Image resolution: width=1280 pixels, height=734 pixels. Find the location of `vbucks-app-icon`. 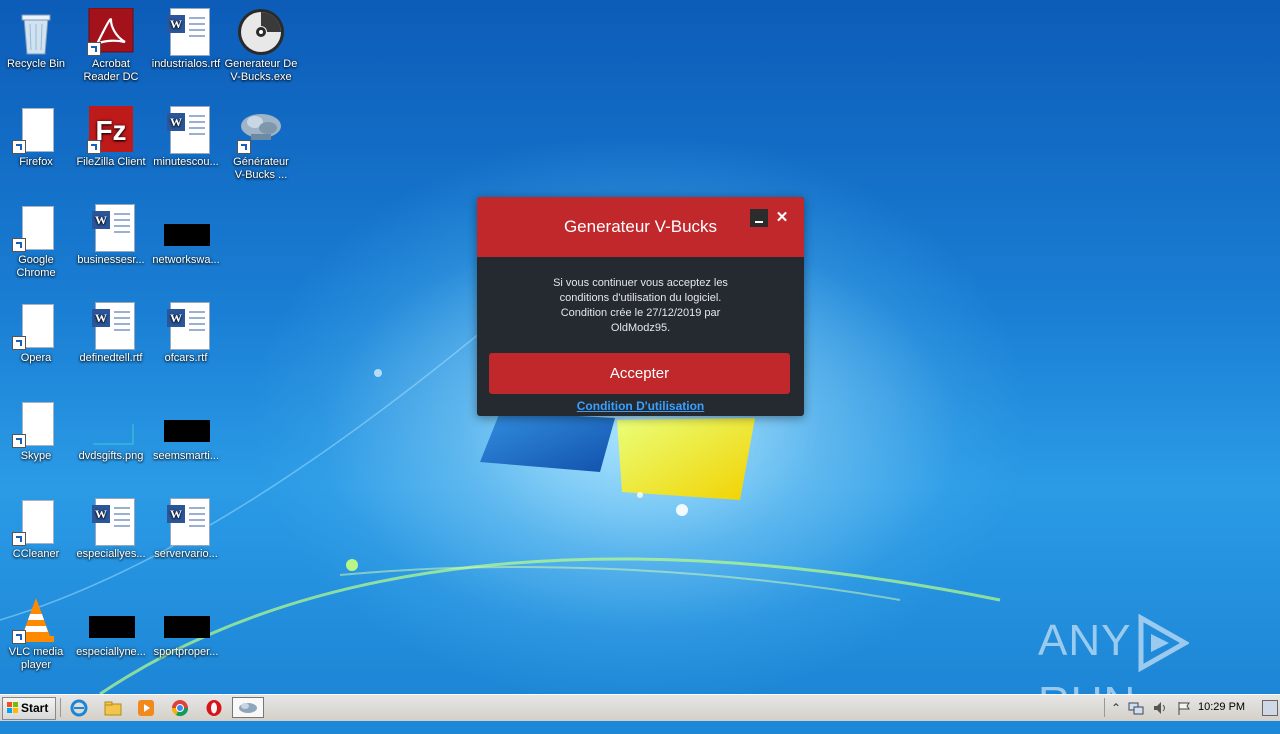

vbucks-app-icon is located at coordinates (248, 708).